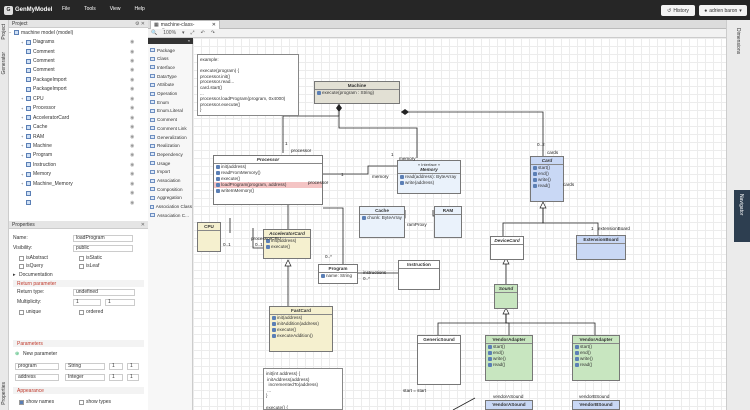 Image resolution: width=750 pixels, height=410 pixels. What do you see at coordinates (596, 405) in the screenshot?
I see `class-vendorbsound: VendorBSound` at bounding box center [596, 405].